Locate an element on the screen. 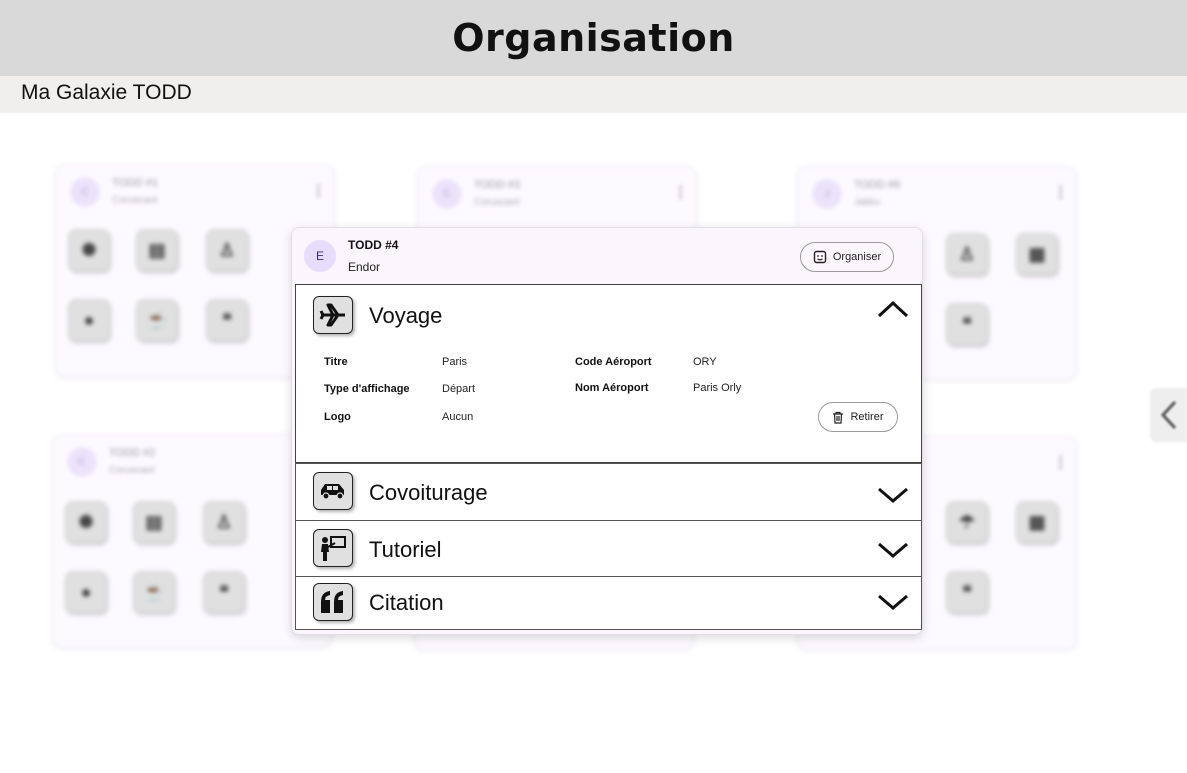  card-subtitle: Jakku is located at coordinates (867, 202).